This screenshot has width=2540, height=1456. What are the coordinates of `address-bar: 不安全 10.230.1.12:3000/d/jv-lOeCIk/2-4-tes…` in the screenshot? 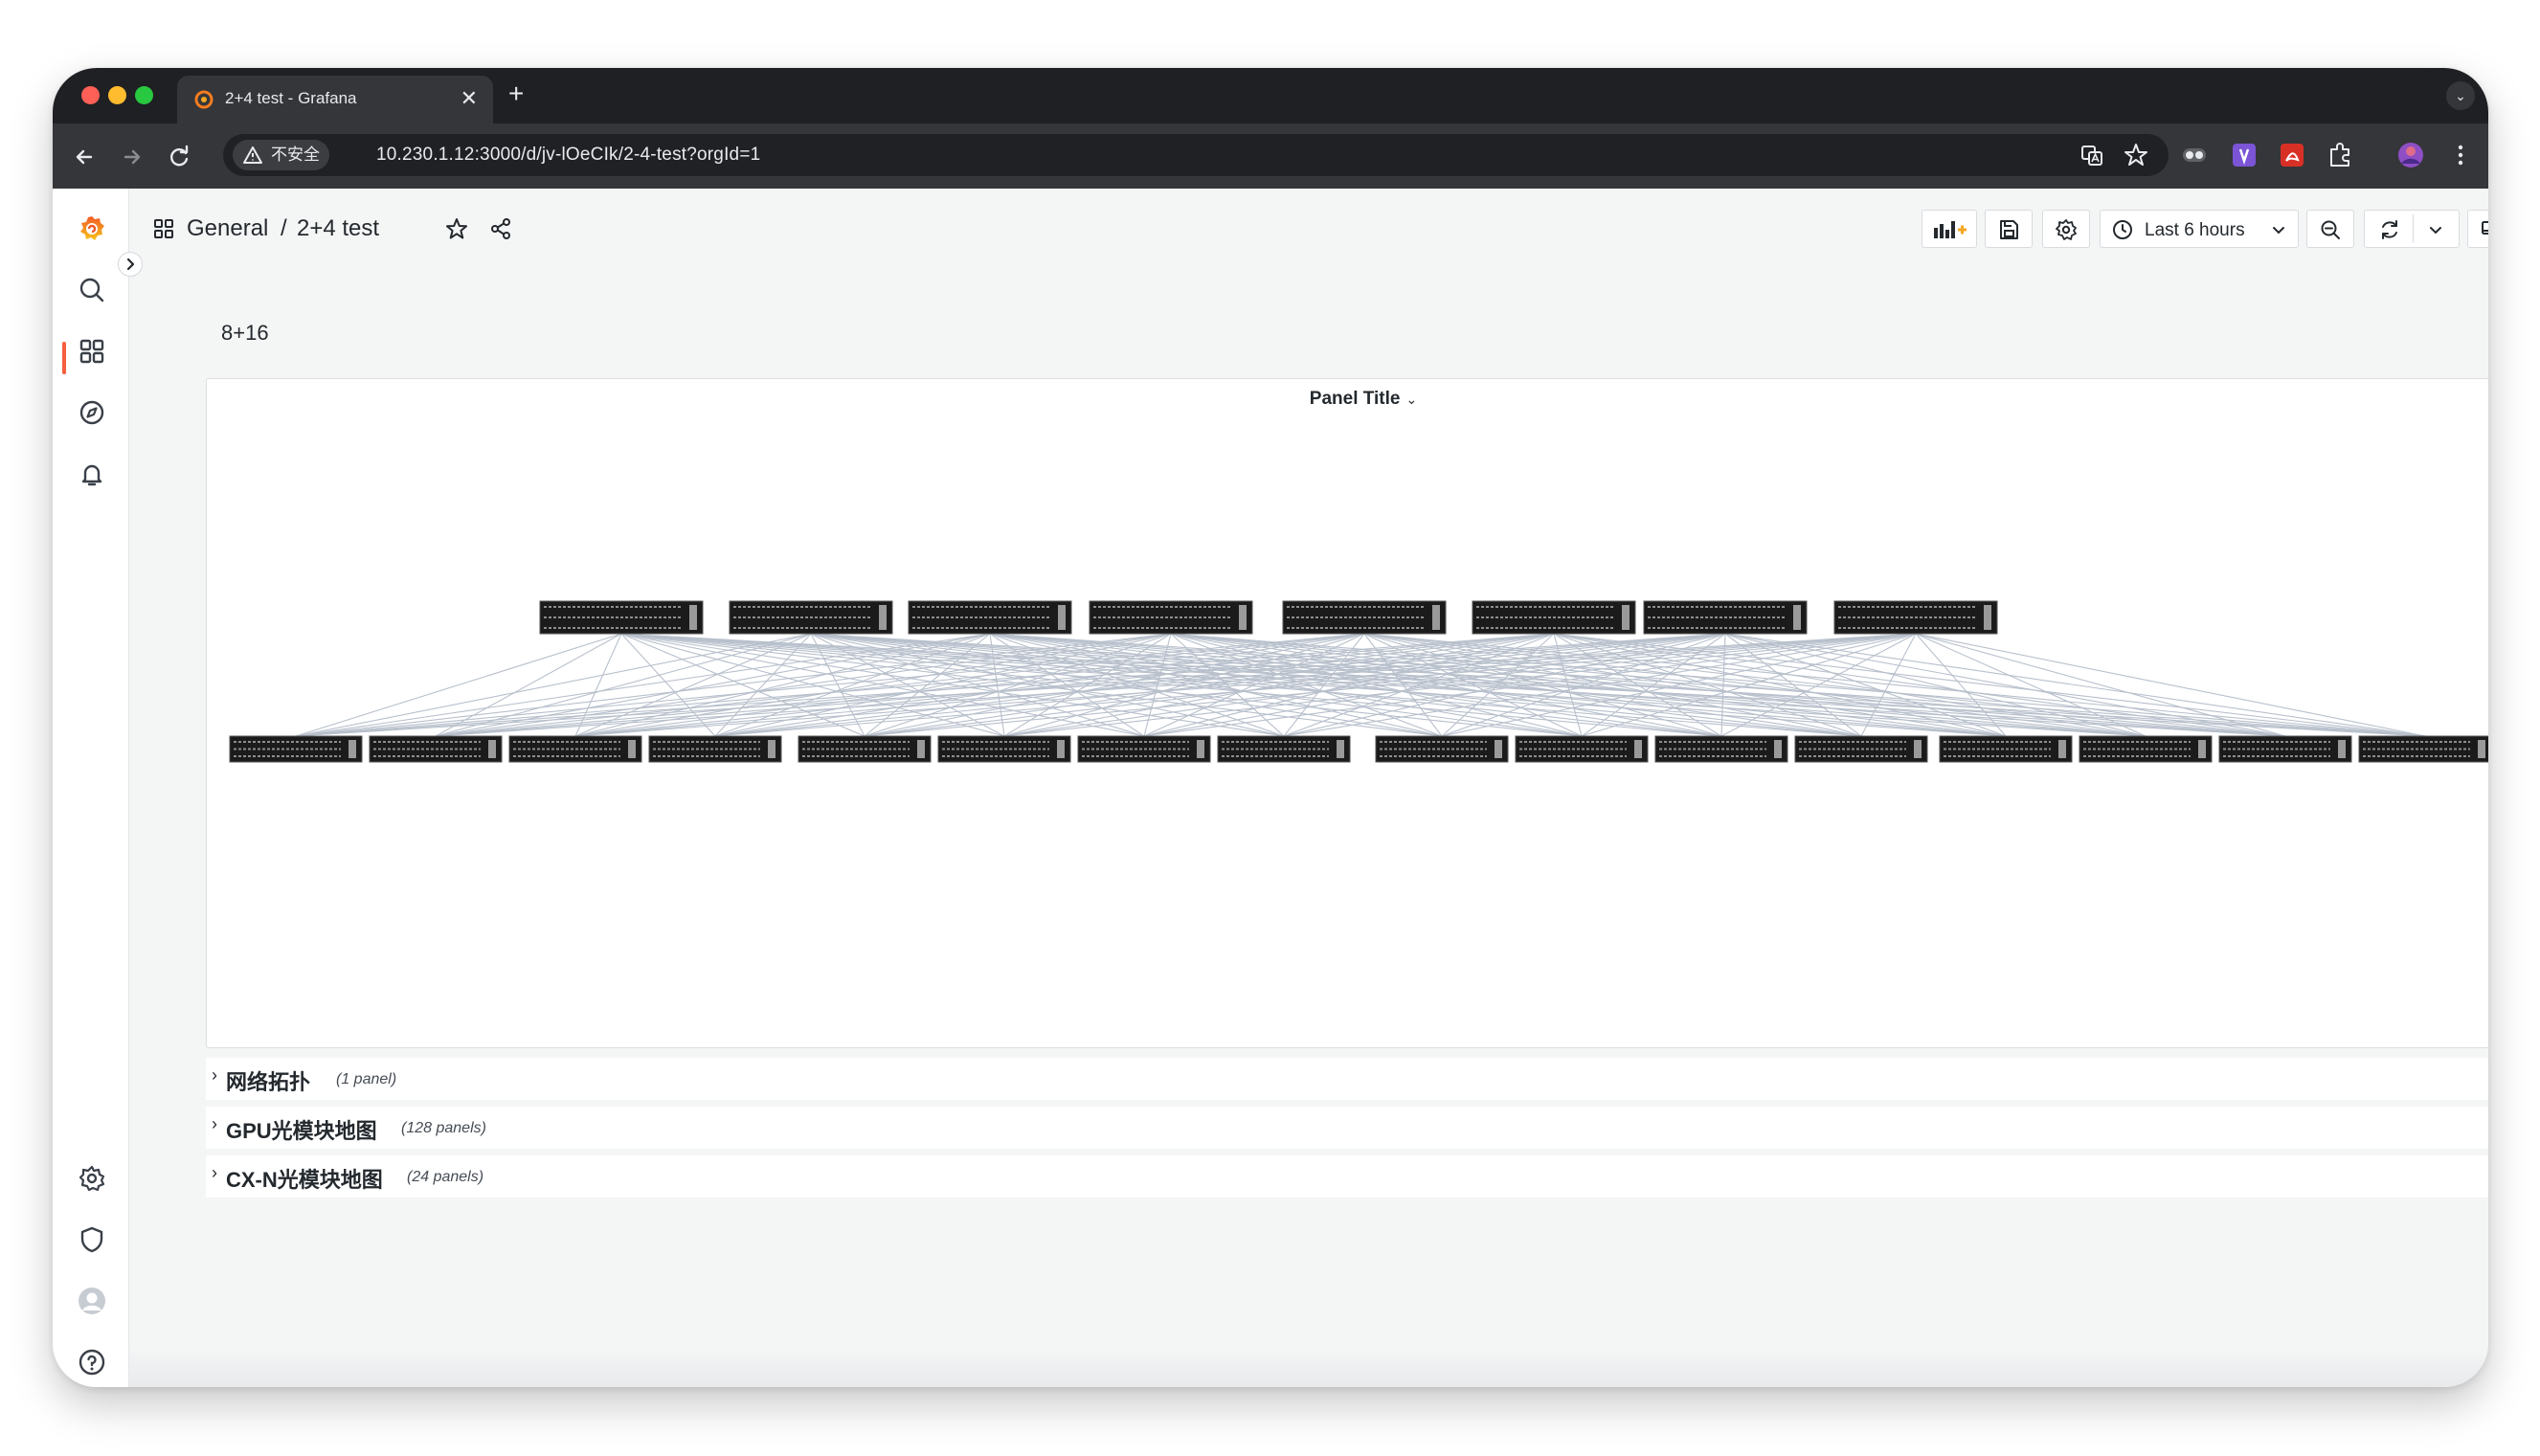 It's located at (1196, 155).